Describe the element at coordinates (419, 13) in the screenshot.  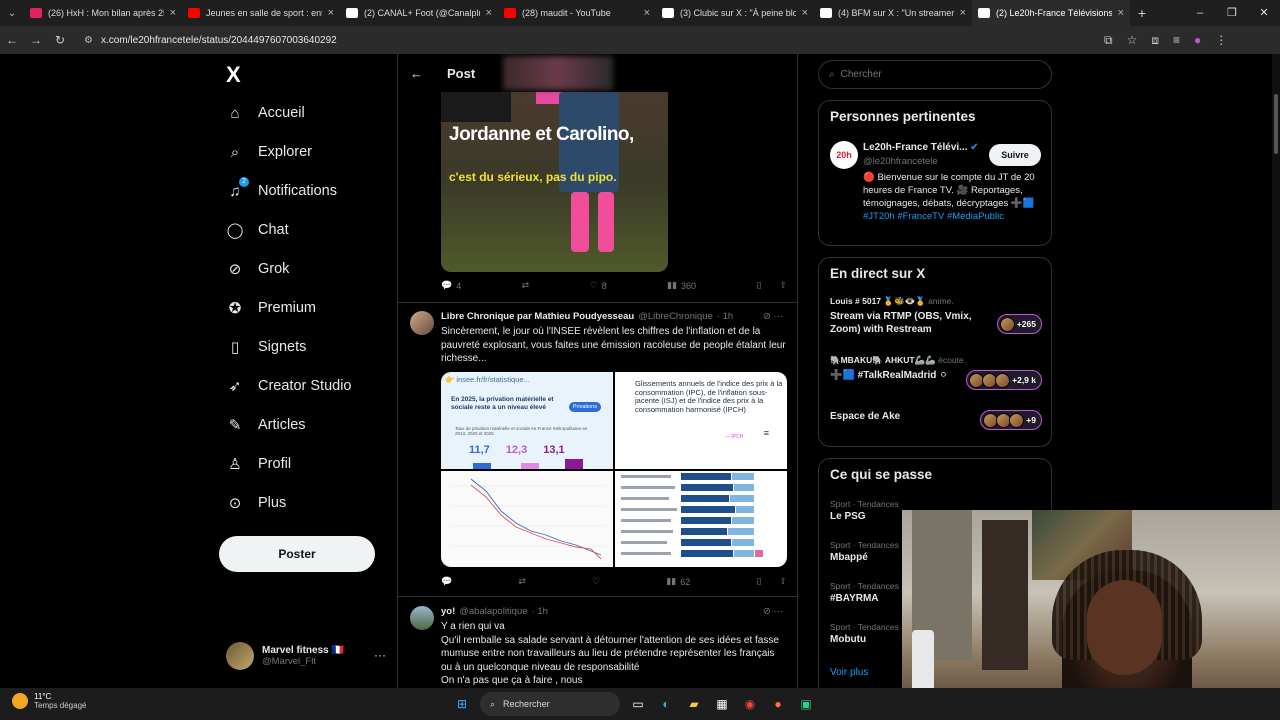
I see `browser-tab: (2) CANAL+ Foot (@Canalplus ×` at that location.